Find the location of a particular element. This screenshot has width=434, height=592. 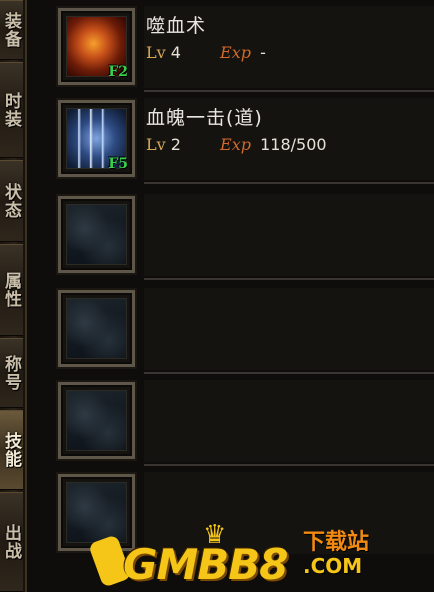

level-value: 4 is located at coordinates (175, 52).